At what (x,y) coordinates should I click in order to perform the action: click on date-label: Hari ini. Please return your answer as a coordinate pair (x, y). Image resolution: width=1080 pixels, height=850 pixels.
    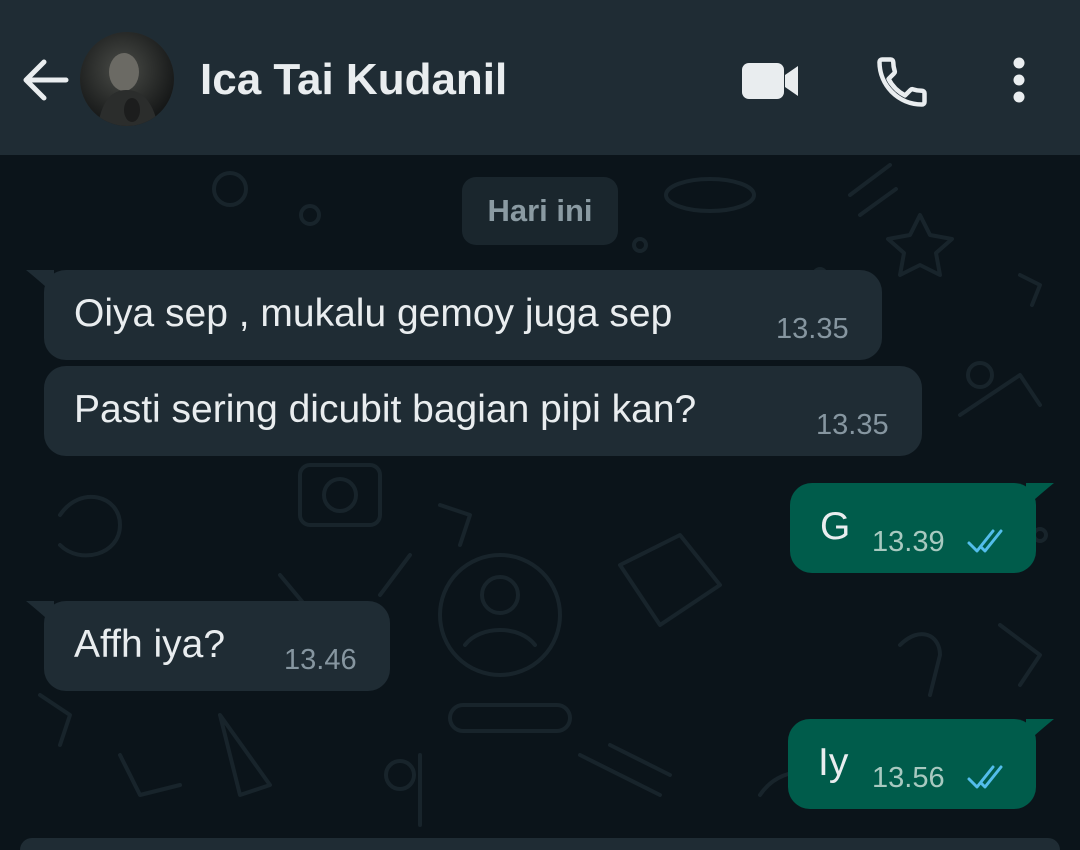
    Looking at the image, I should click on (540, 210).